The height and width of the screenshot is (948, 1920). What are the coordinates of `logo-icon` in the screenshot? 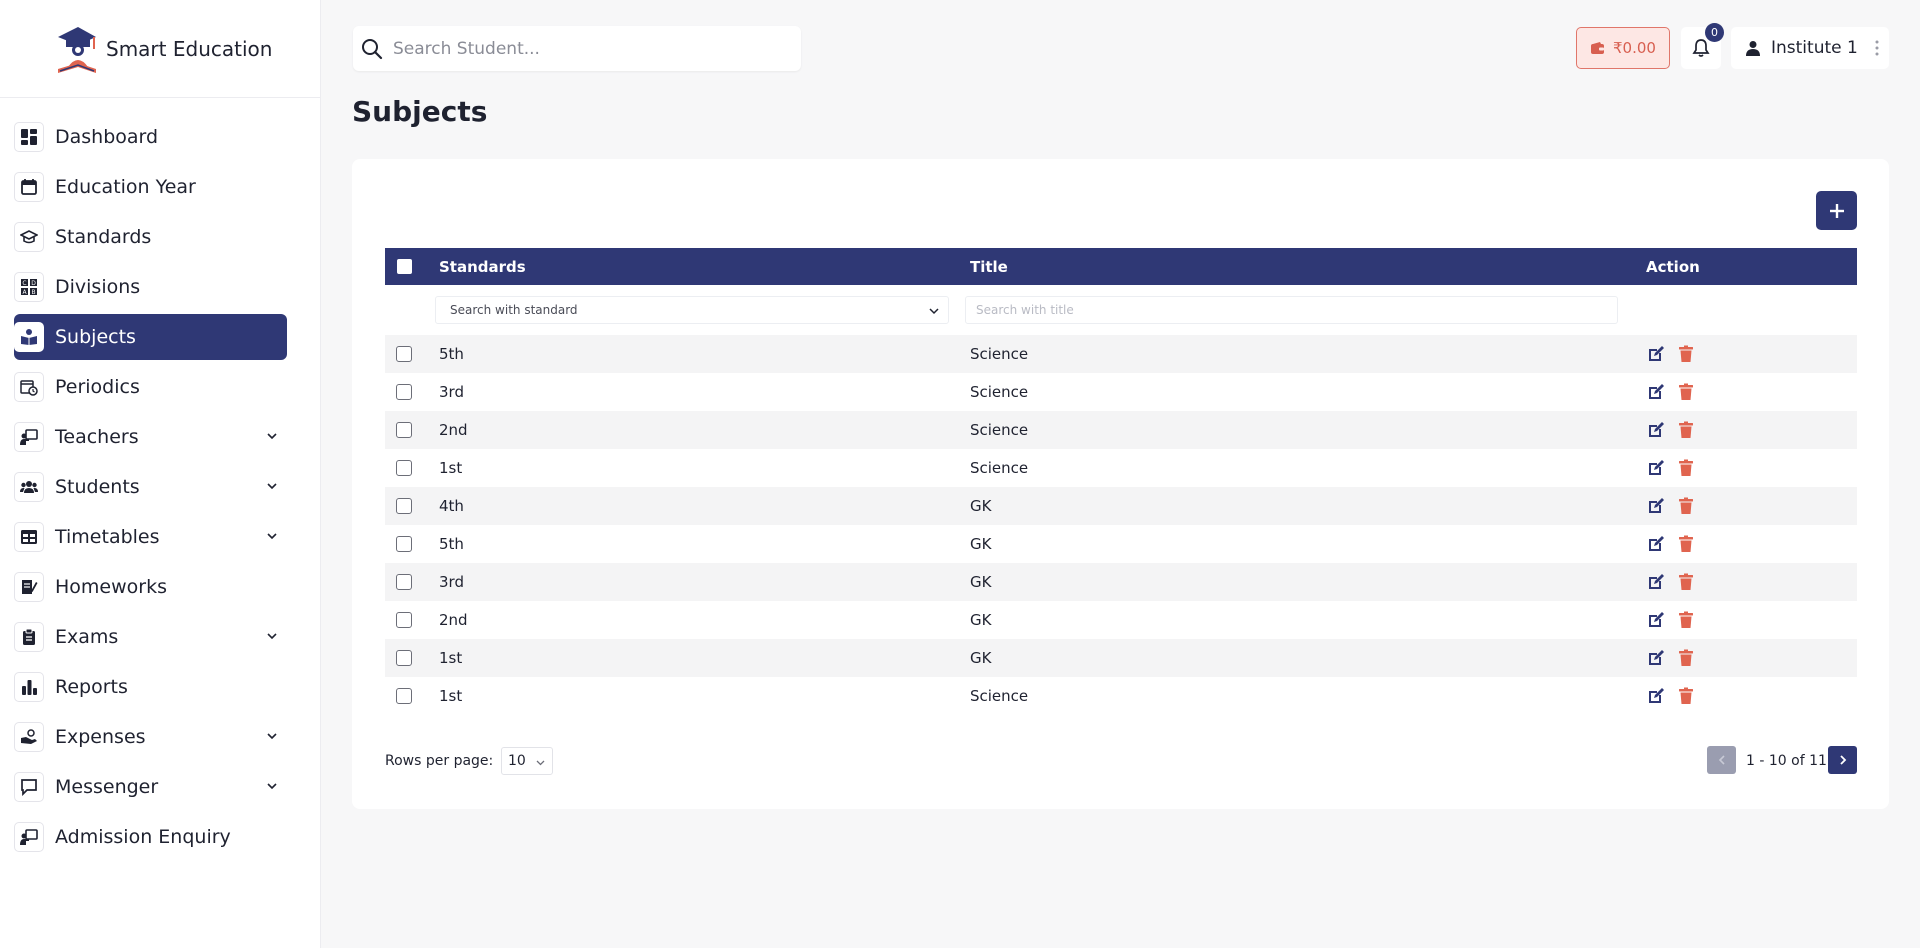 It's located at (77, 49).